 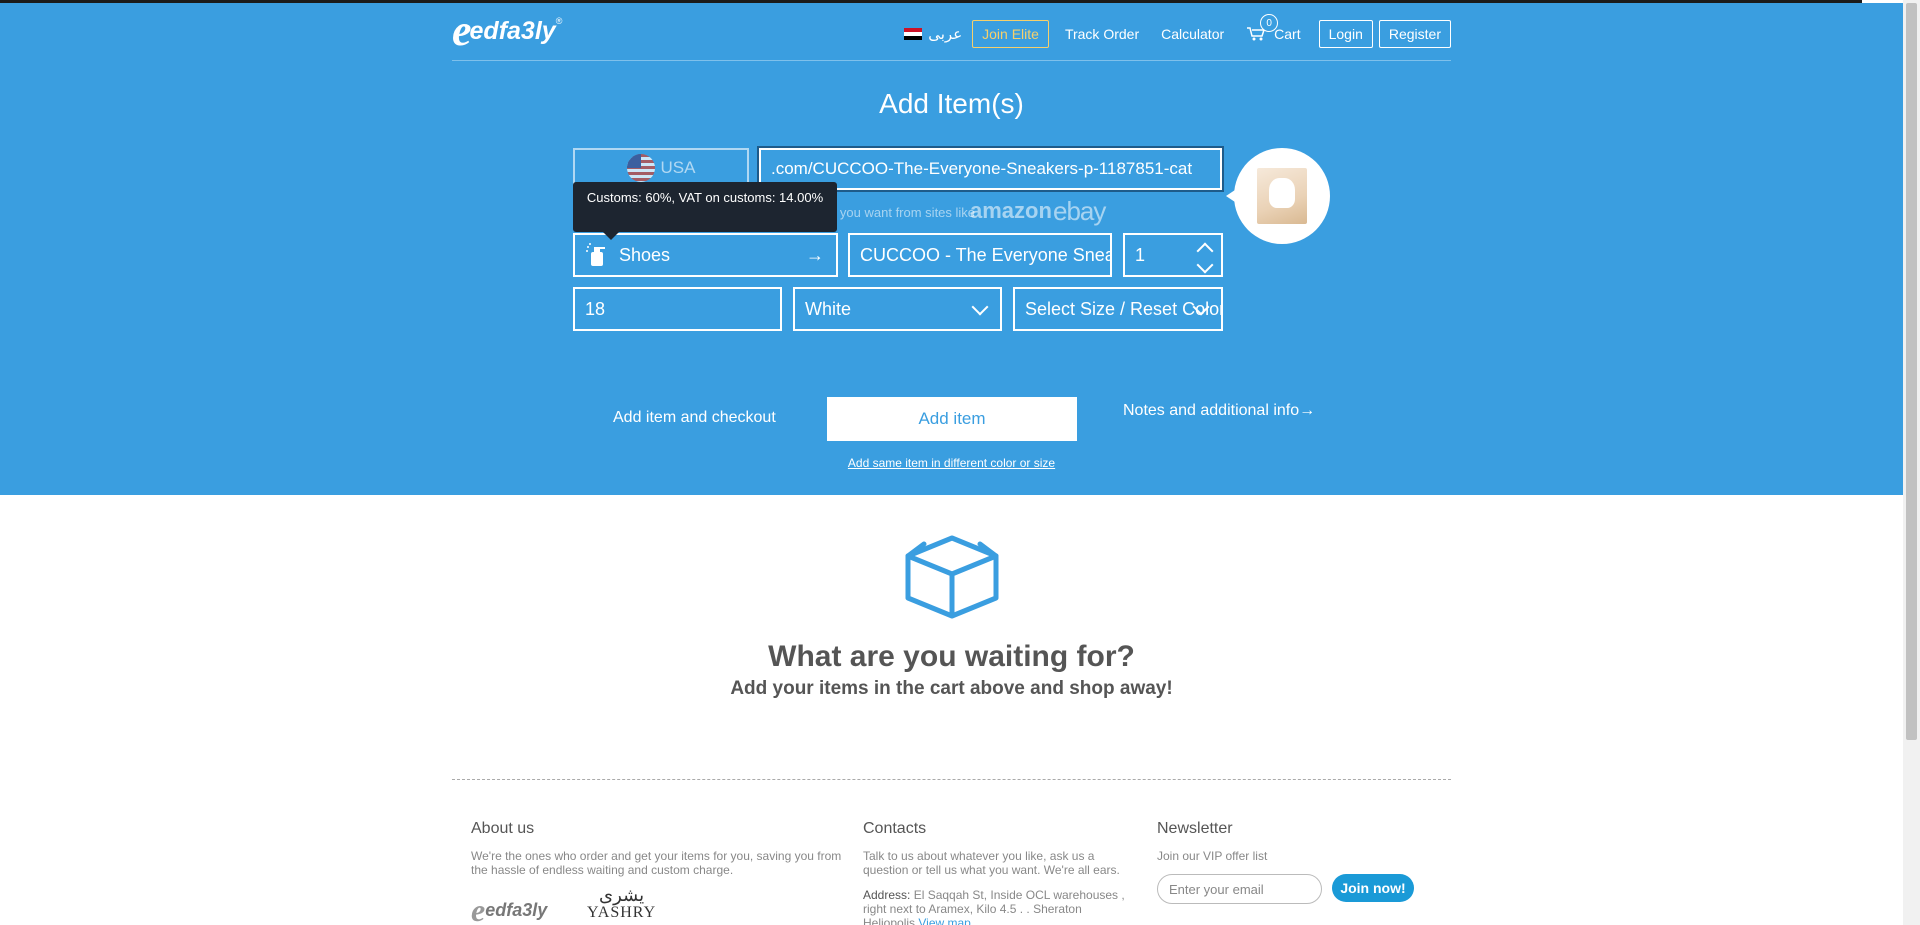 What do you see at coordinates (1345, 34) in the screenshot?
I see `login-button: Login` at bounding box center [1345, 34].